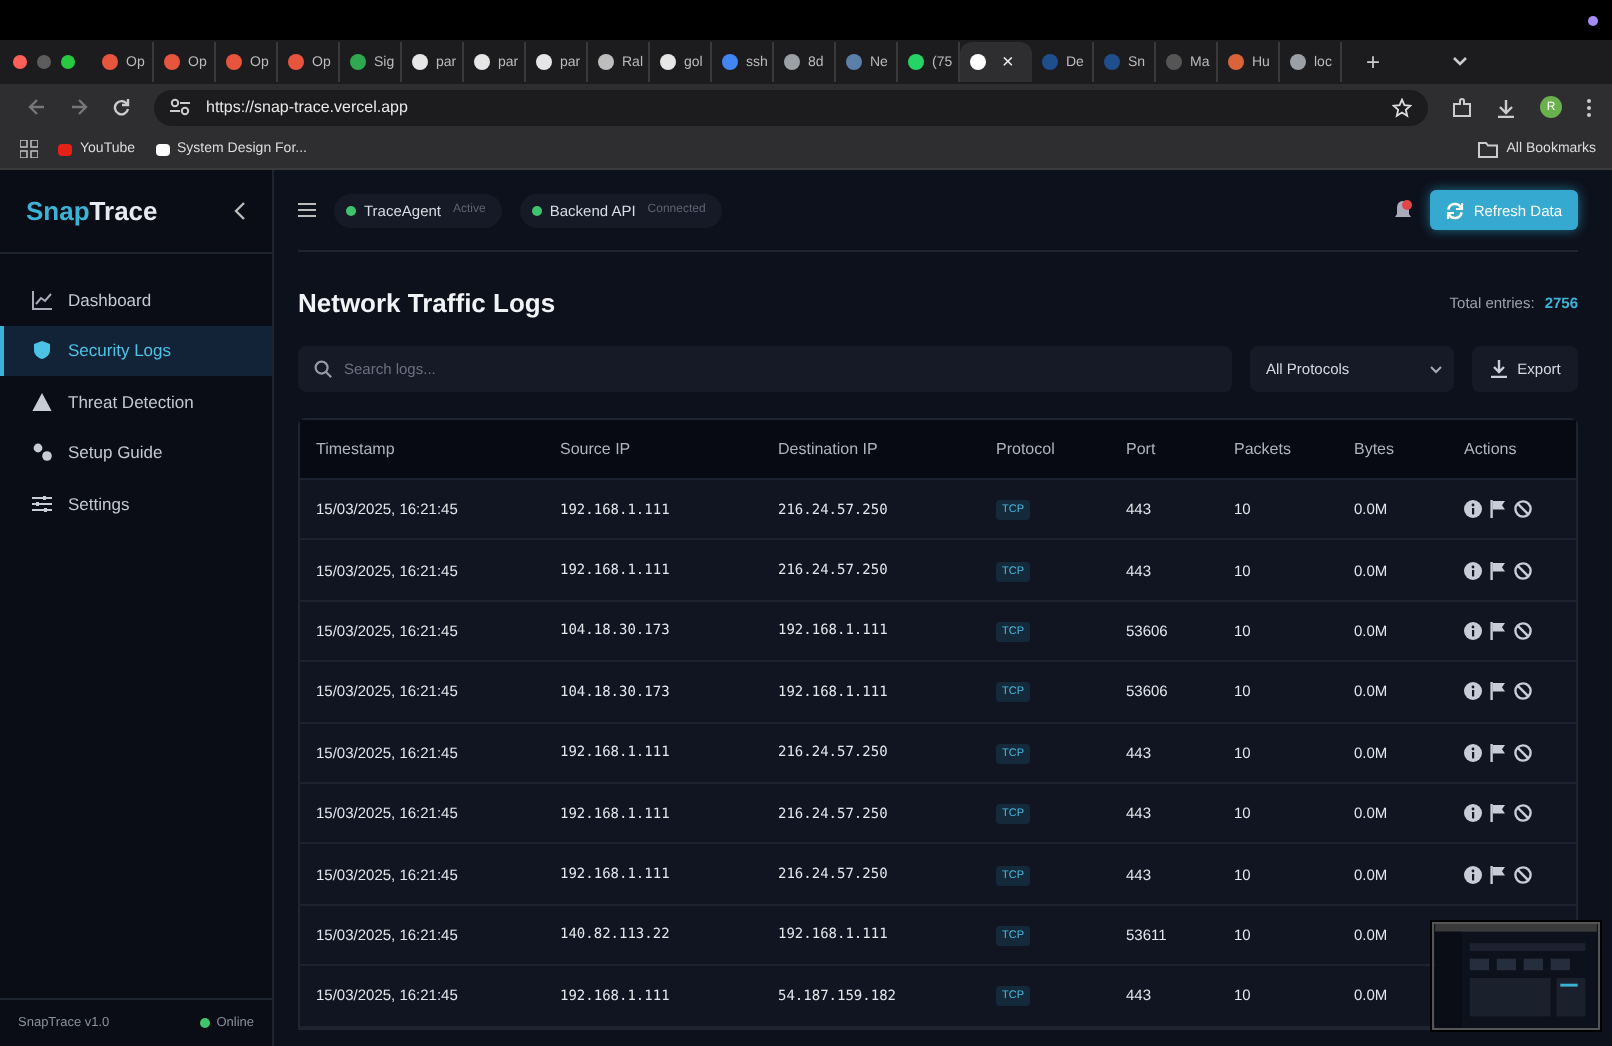 The image size is (1612, 1046). I want to click on column-header: Source IP, so click(594, 449).